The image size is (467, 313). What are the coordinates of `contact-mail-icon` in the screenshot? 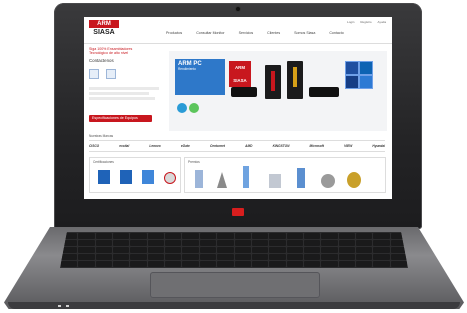 It's located at (111, 73).